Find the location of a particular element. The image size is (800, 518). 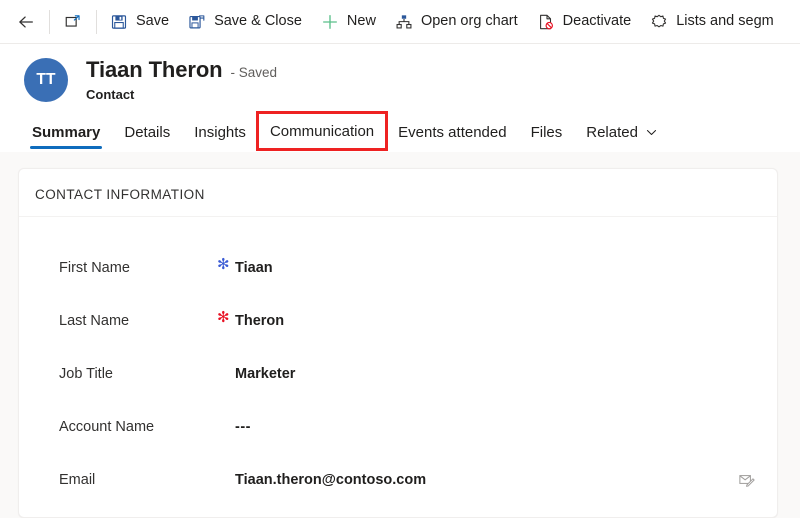

save-and-close-label: Save & Close is located at coordinates (258, 21).